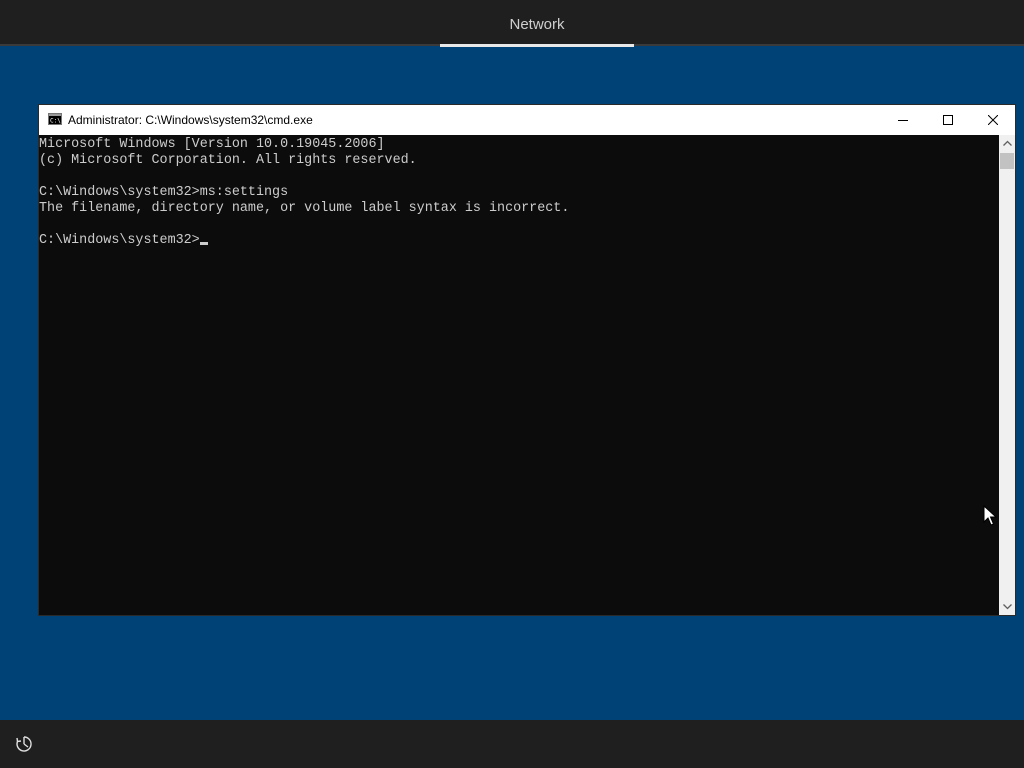 The width and height of the screenshot is (1024, 768). Describe the element at coordinates (24, 744) in the screenshot. I see `ease-of-access-icon` at that location.